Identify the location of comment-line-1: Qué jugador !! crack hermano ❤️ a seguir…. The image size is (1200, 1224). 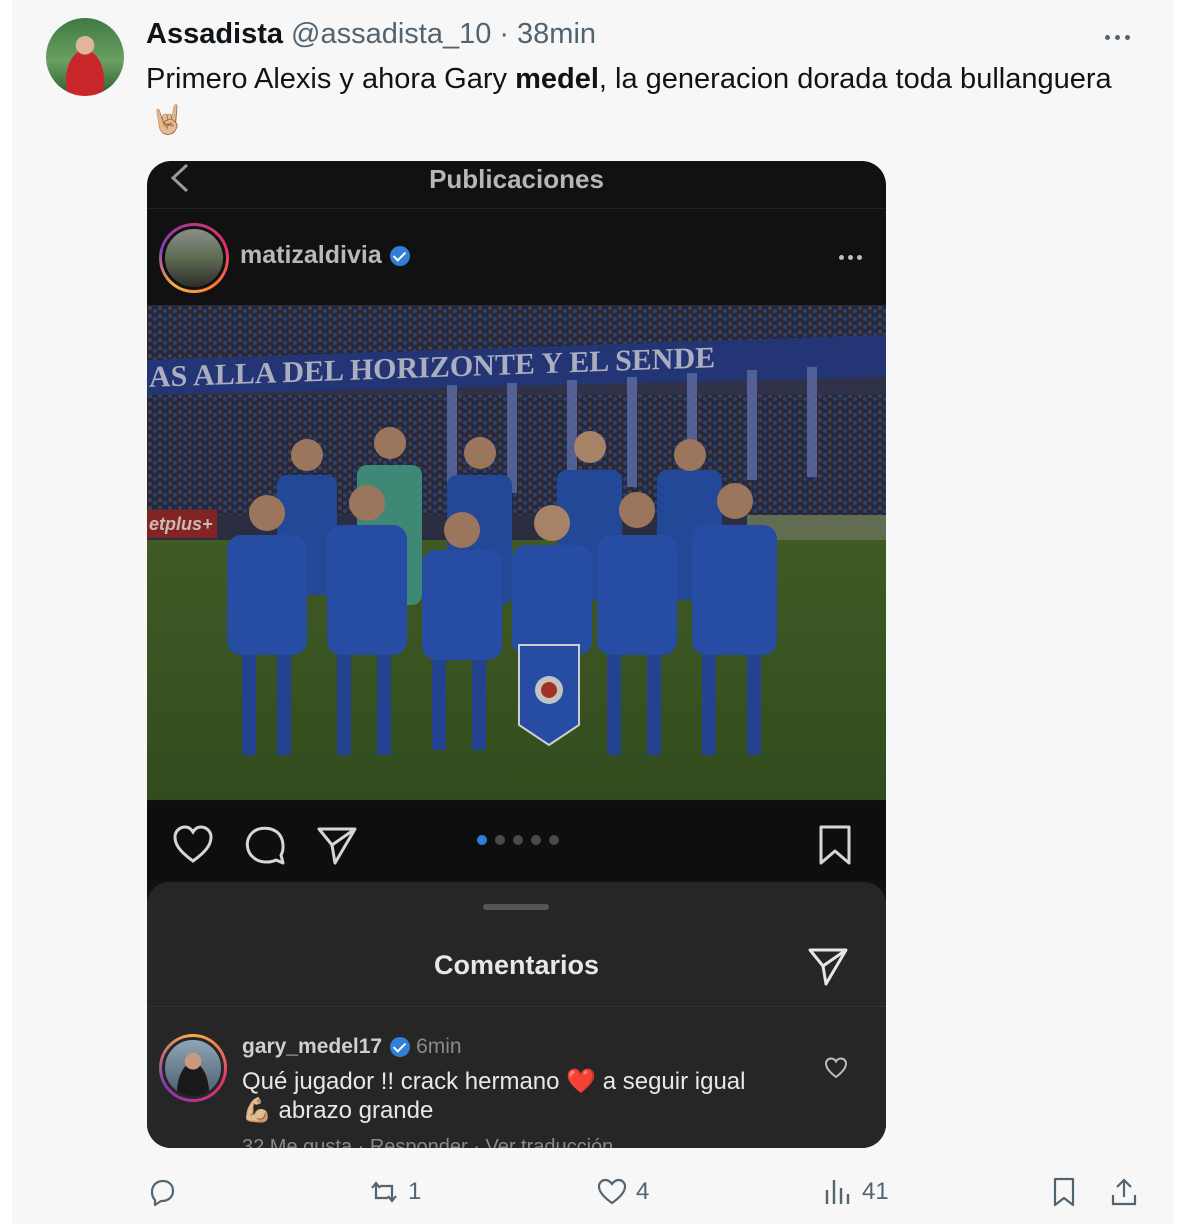
(494, 1081).